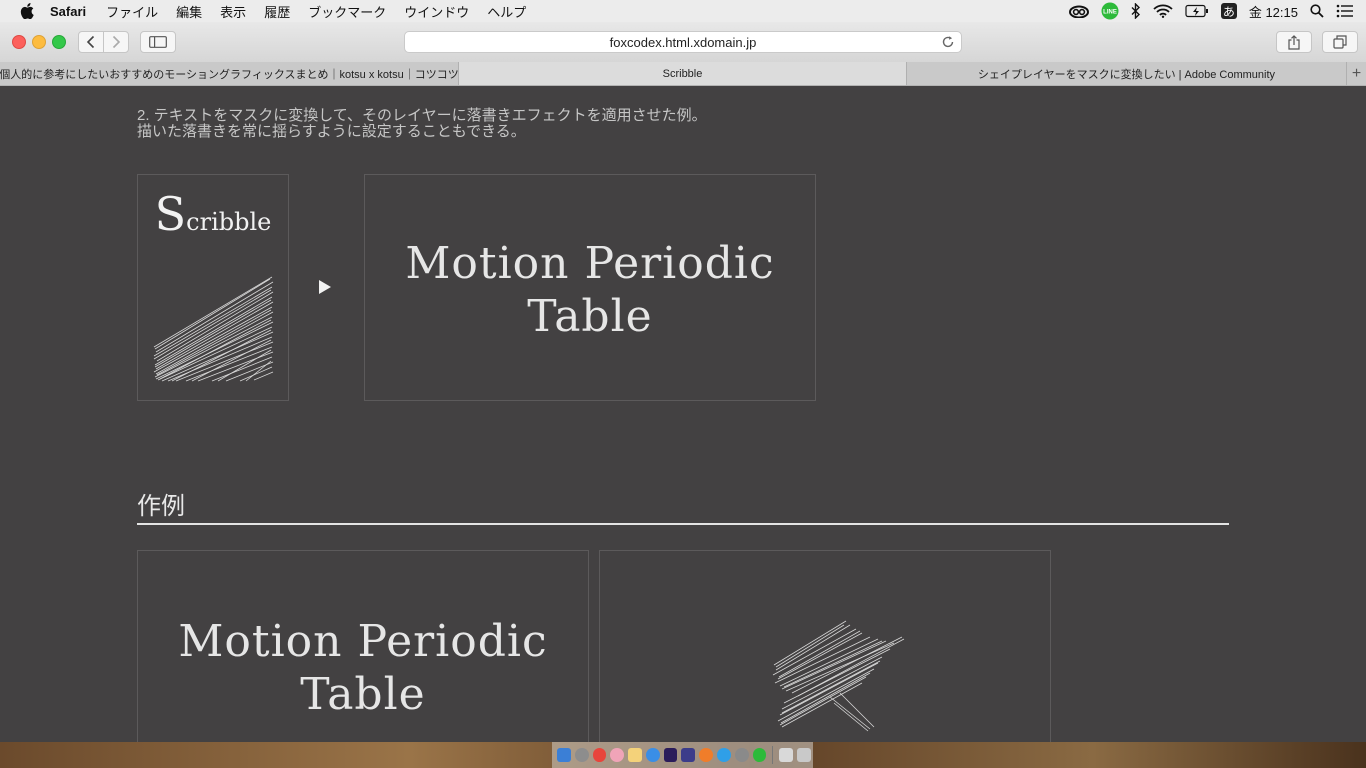 The height and width of the screenshot is (768, 1366). Describe the element at coordinates (786, 755) in the screenshot. I see `downloads-stack-icon` at that location.